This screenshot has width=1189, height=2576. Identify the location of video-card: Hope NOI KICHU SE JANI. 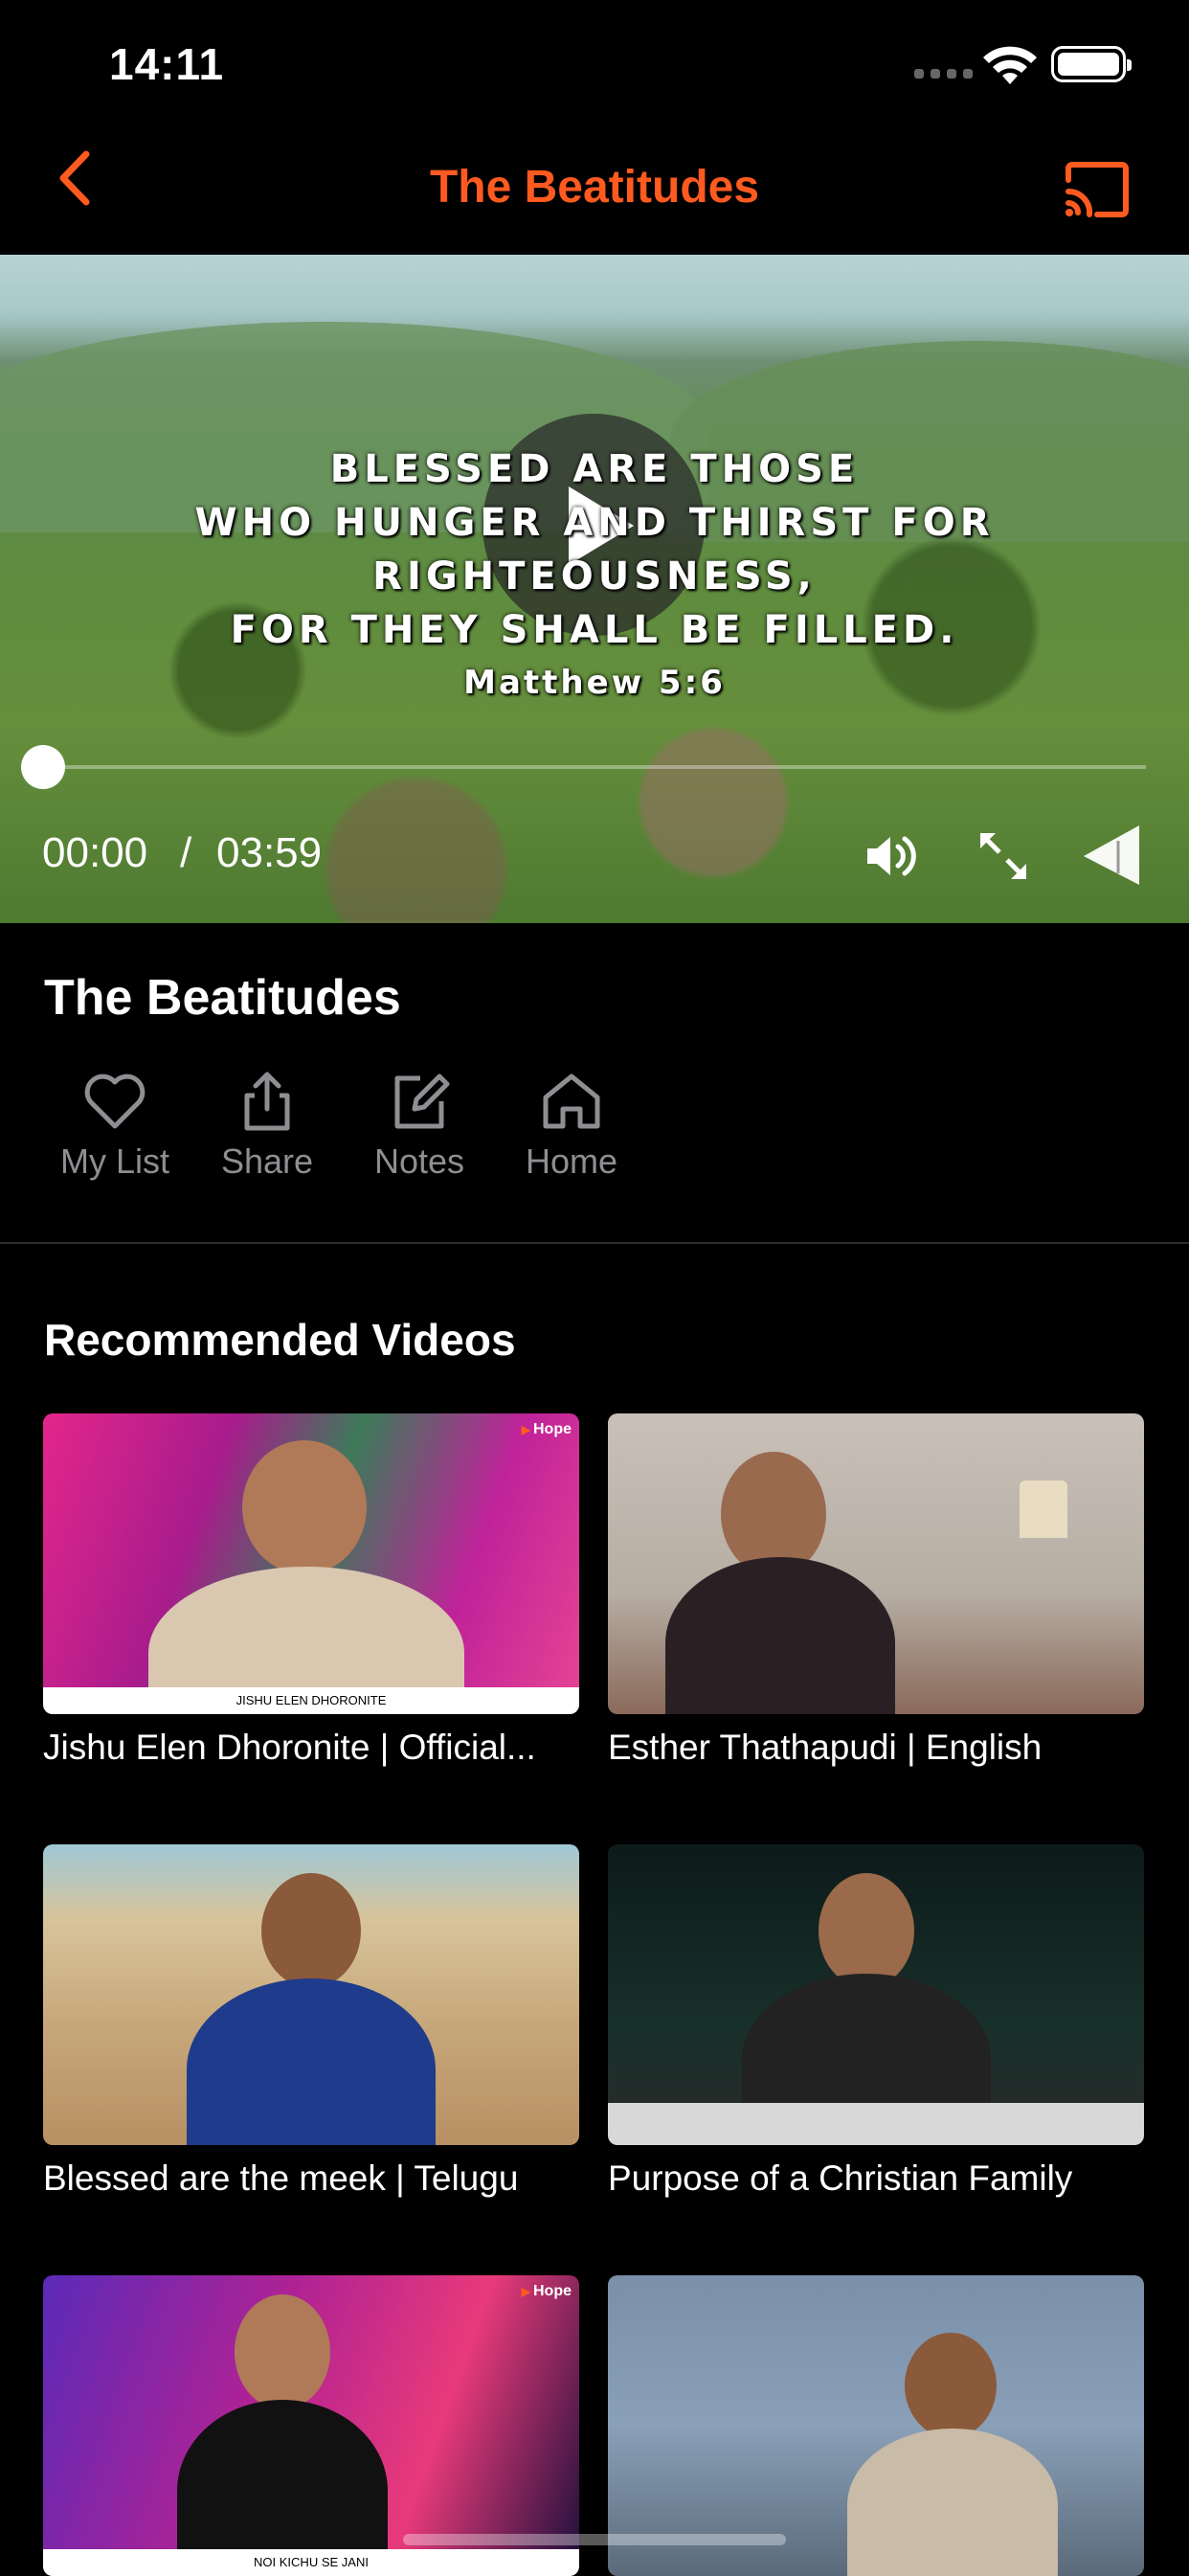
(311, 2425).